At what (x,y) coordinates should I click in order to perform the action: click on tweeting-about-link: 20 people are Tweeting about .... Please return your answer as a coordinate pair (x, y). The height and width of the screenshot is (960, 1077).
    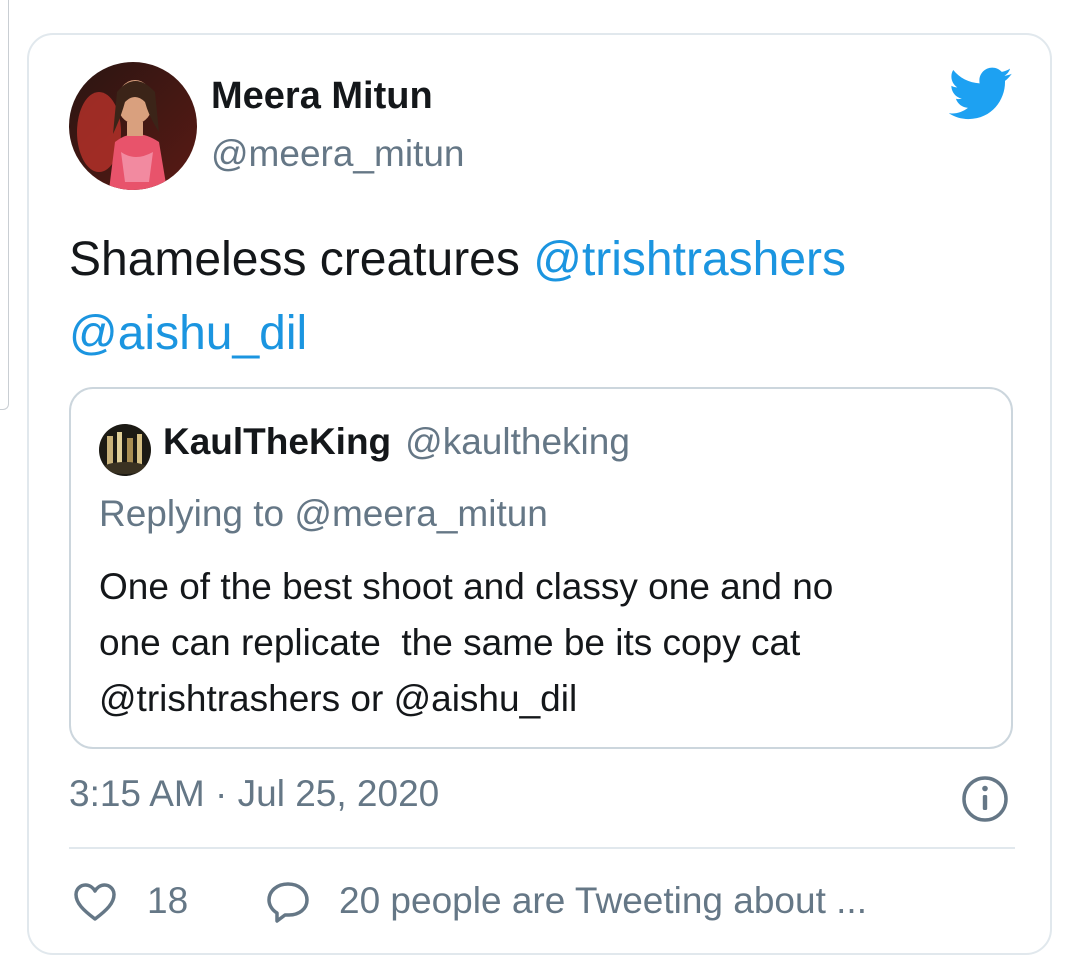
    Looking at the image, I should click on (603, 901).